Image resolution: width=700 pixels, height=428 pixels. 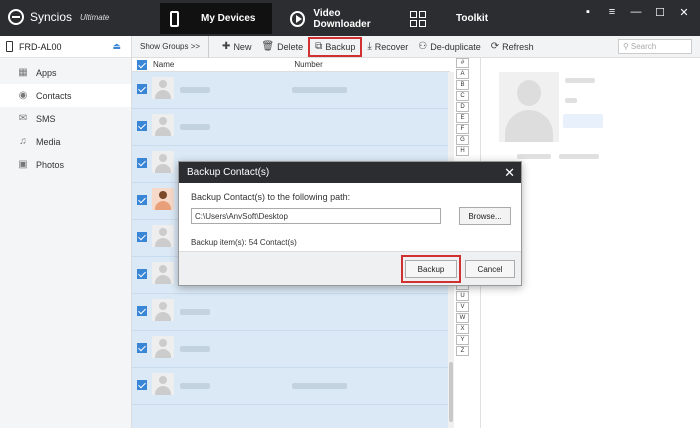 What do you see at coordinates (449, 47) in the screenshot?
I see `deduplicate-button: ⚇ De-duplicate` at bounding box center [449, 47].